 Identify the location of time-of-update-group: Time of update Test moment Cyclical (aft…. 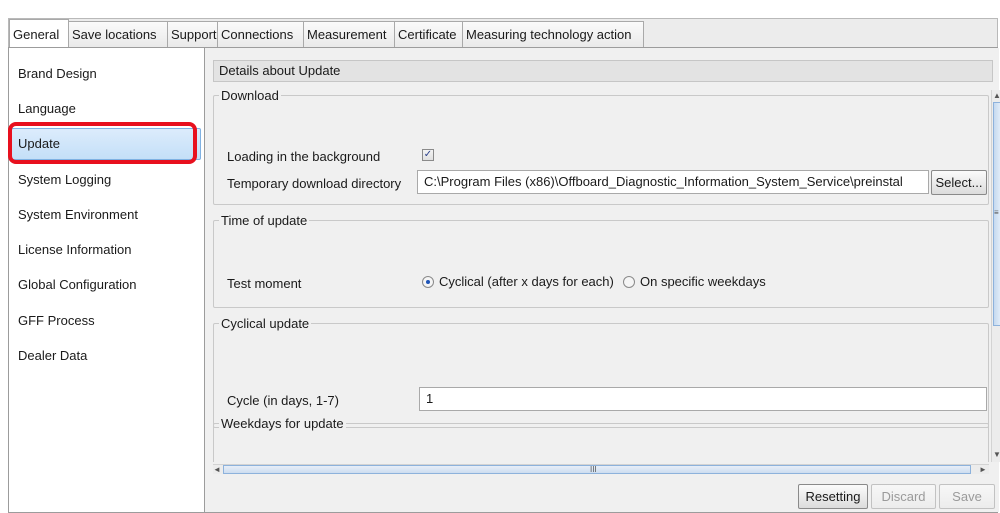
(601, 260).